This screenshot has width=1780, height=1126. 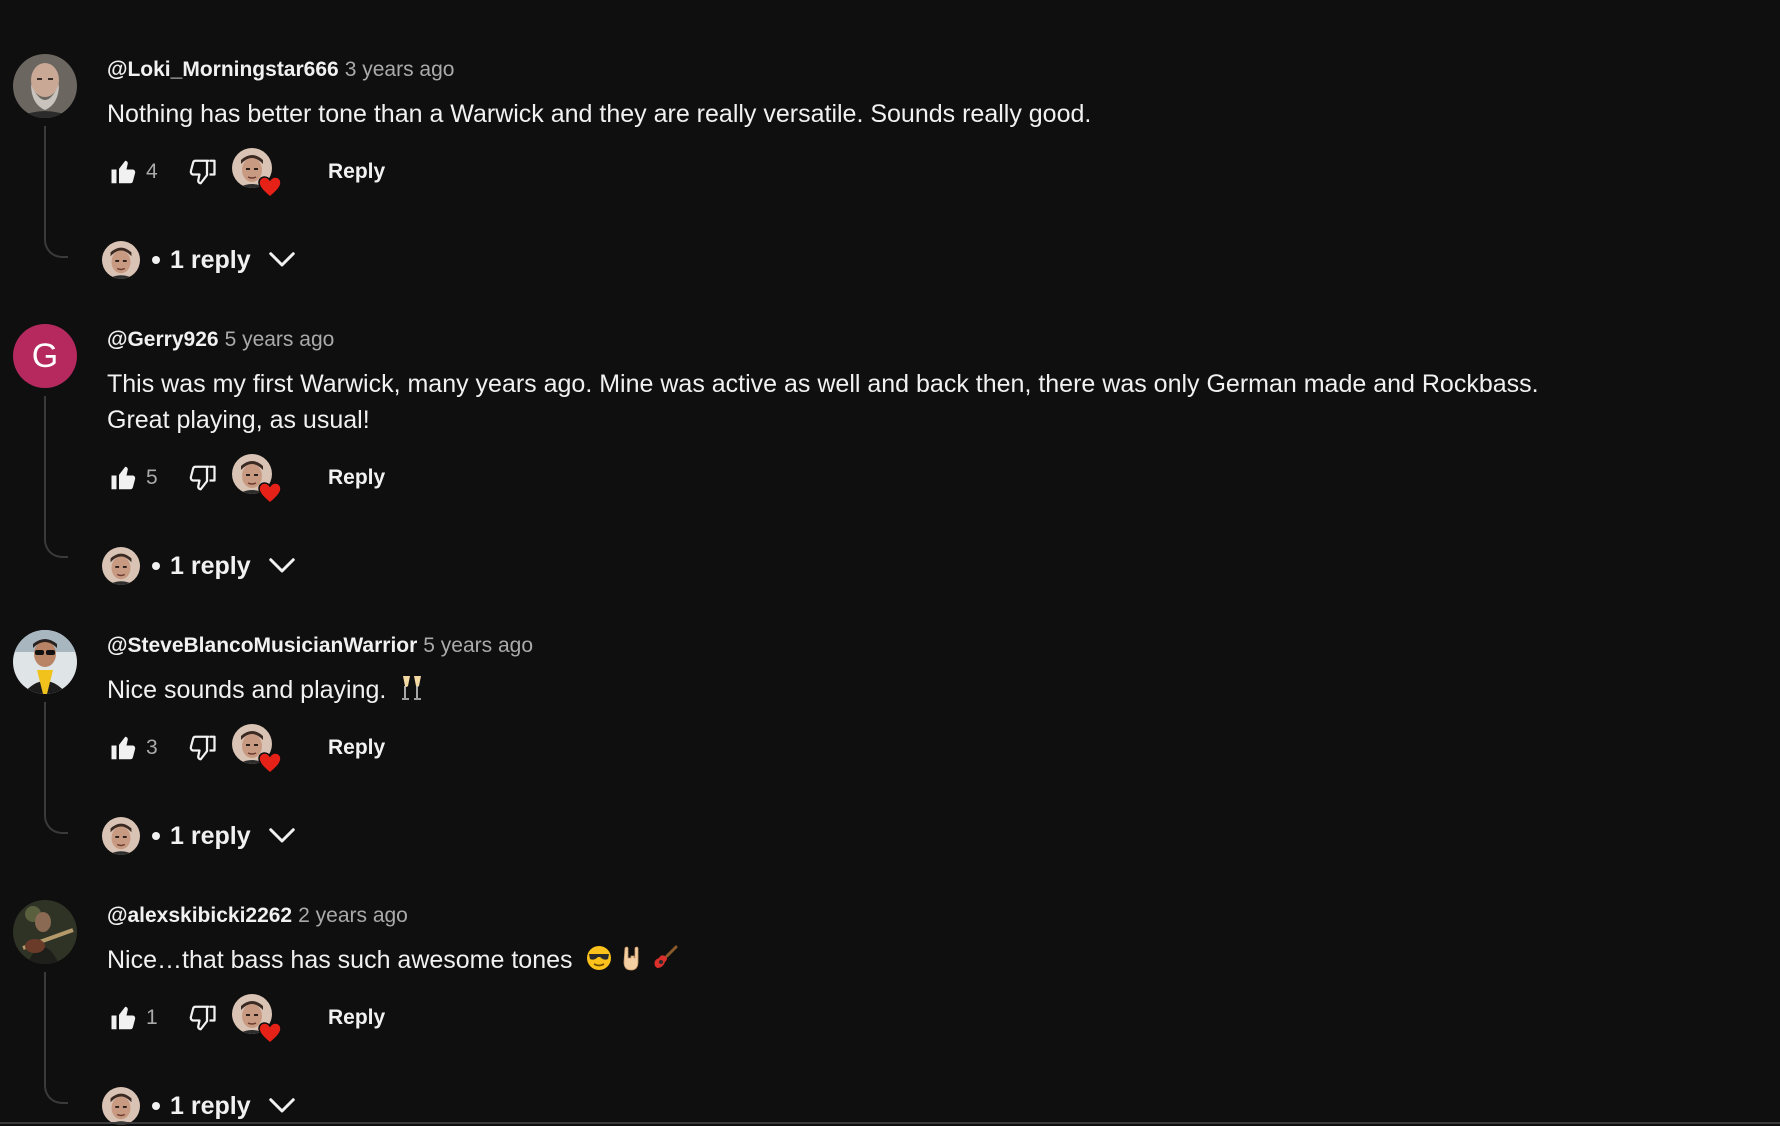 What do you see at coordinates (250, 690) in the screenshot?
I see `comment-text-line: Nice sounds and playing.` at bounding box center [250, 690].